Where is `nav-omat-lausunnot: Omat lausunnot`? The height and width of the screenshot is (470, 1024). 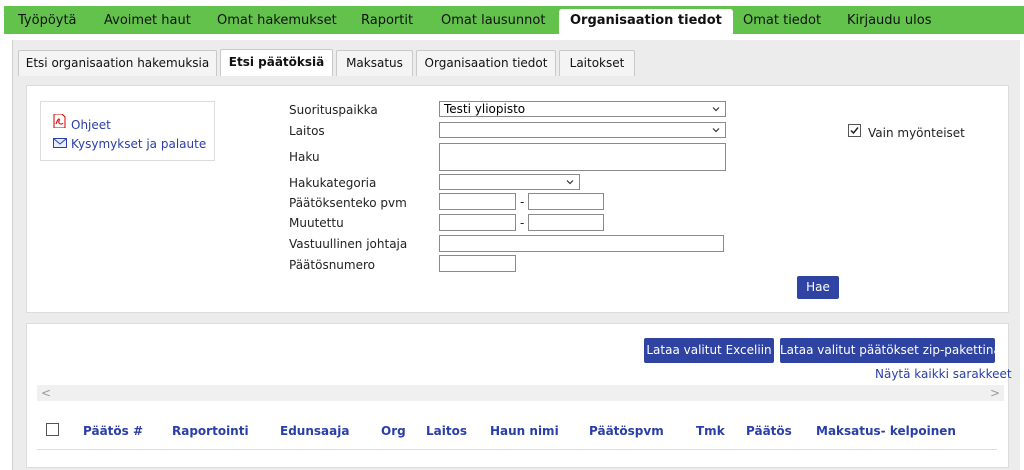
nav-omat-lausunnot: Omat lausunnot is located at coordinates (493, 20).